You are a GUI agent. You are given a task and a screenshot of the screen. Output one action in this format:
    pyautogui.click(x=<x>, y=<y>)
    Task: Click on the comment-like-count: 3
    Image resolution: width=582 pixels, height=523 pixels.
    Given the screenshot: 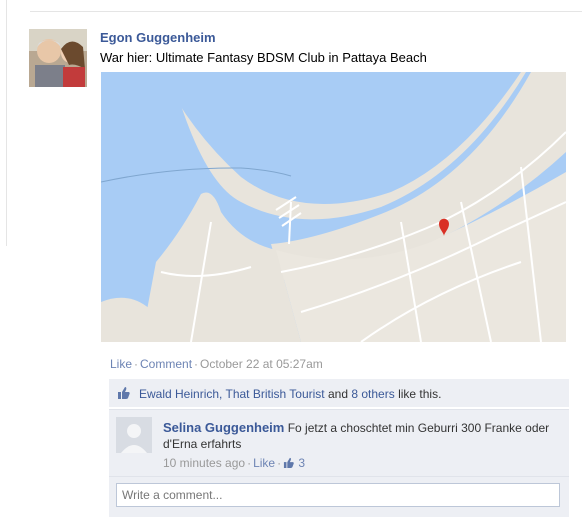 What is the action you would take?
    pyautogui.click(x=294, y=463)
    